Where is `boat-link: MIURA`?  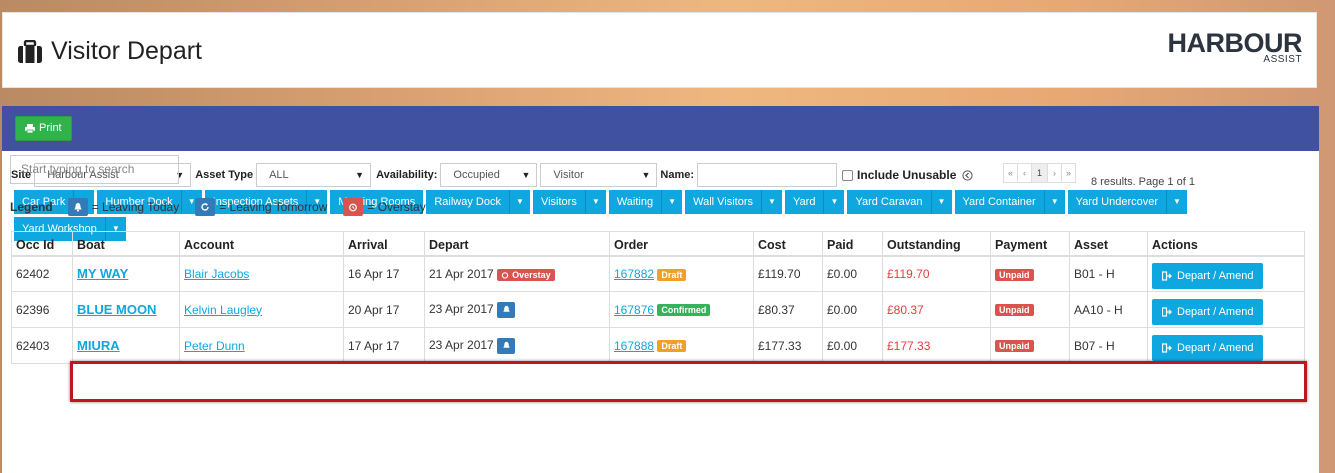 boat-link: MIURA is located at coordinates (98, 345).